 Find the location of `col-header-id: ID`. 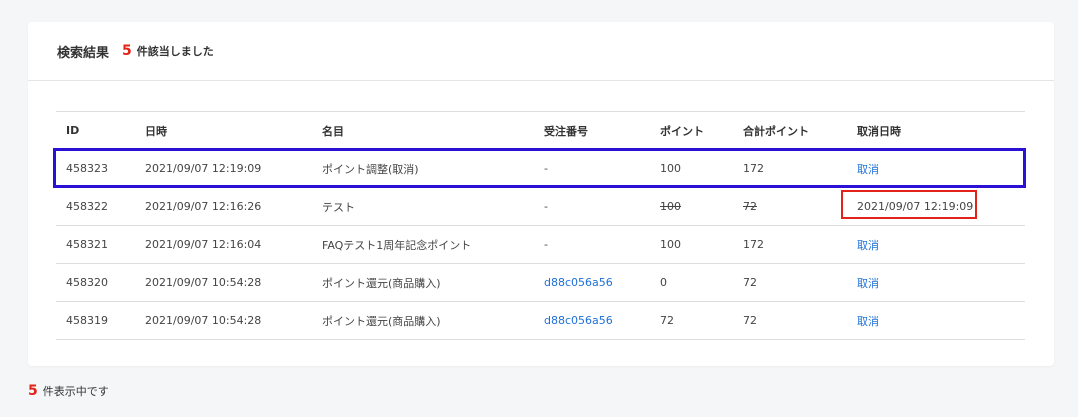

col-header-id: ID is located at coordinates (73, 130).